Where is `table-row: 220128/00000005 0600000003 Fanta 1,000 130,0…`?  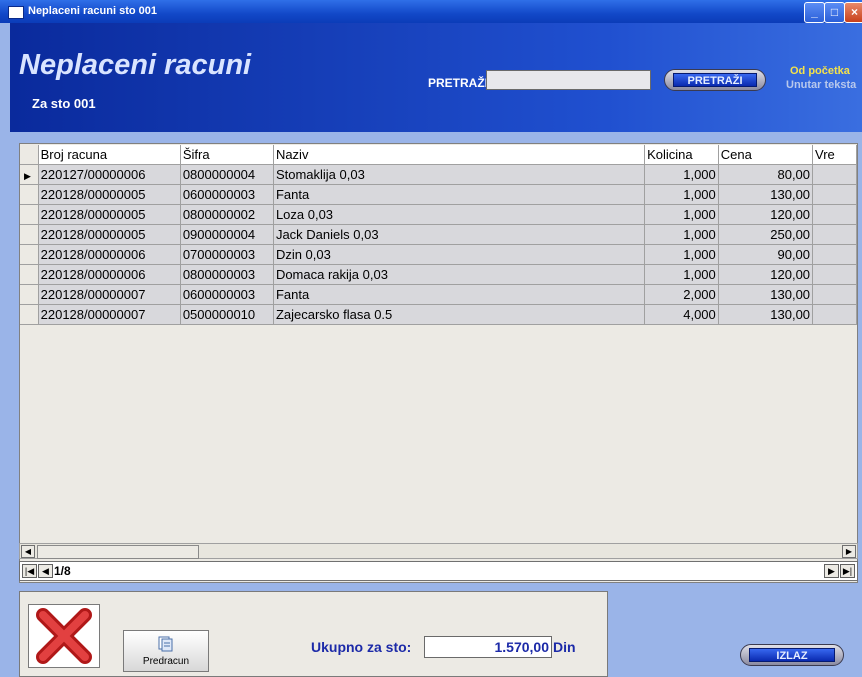
table-row: 220128/00000005 0600000003 Fanta 1,000 130,0… is located at coordinates (438, 194).